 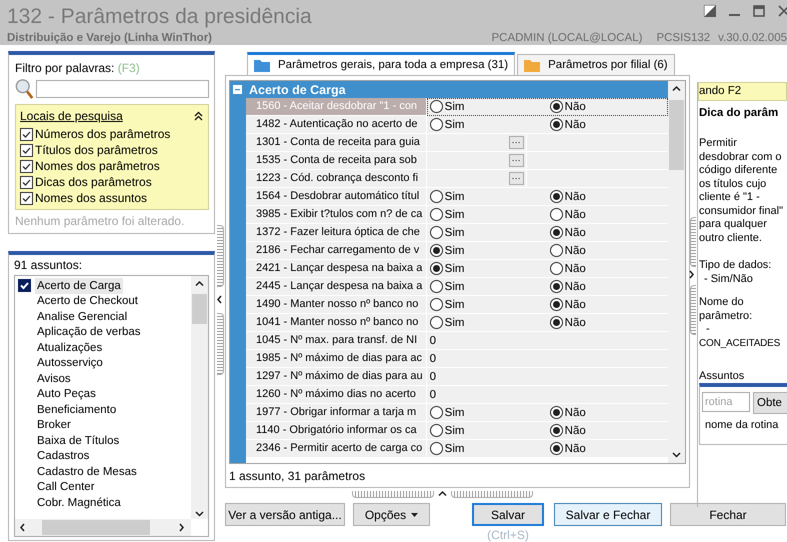 What do you see at coordinates (182, 527) in the screenshot?
I see `scroll-right-icon` at bounding box center [182, 527].